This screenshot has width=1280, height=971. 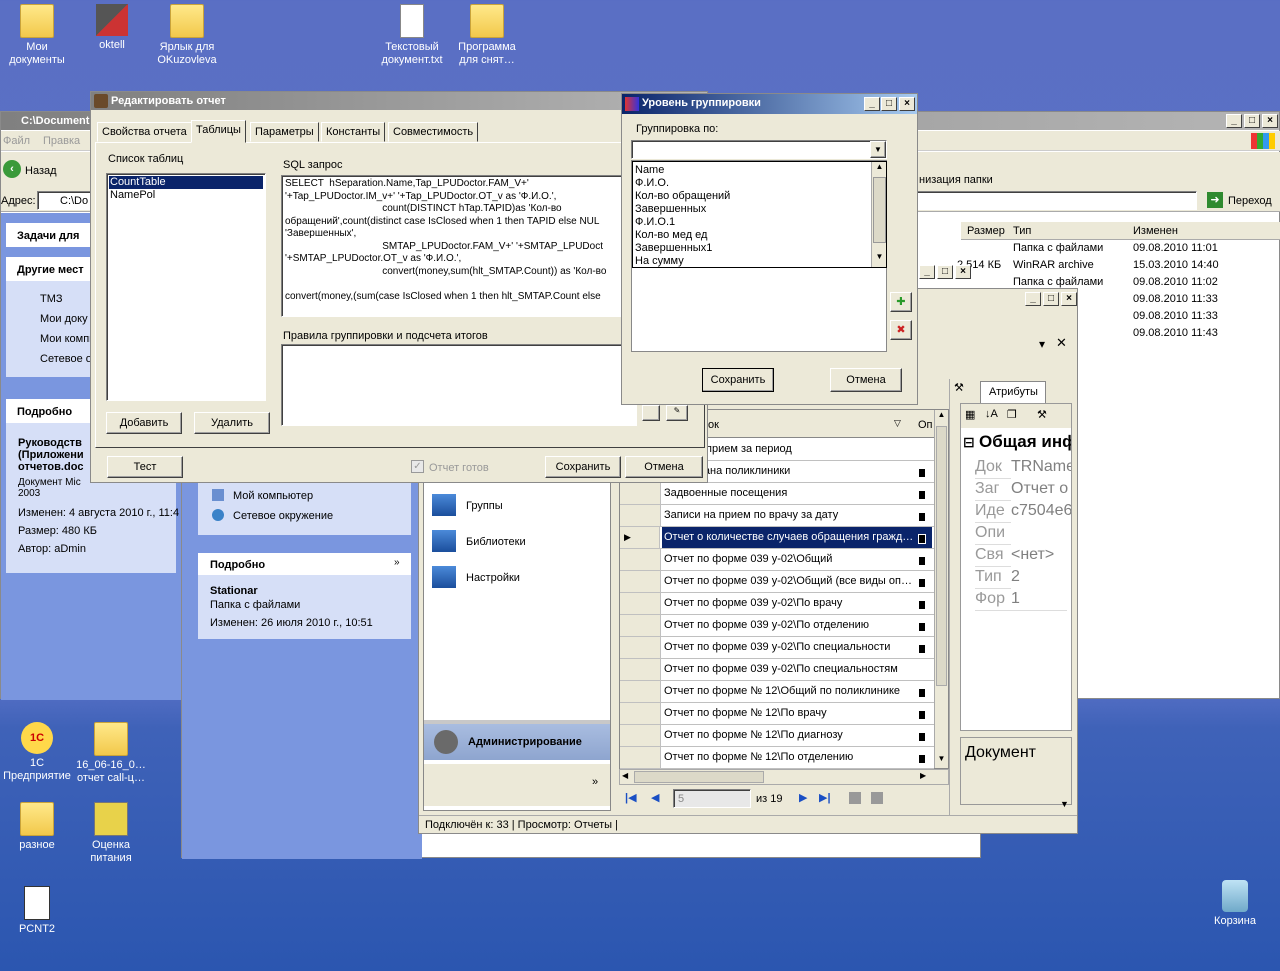 I want to click on group-save-button: Сохранить, so click(x=738, y=380).